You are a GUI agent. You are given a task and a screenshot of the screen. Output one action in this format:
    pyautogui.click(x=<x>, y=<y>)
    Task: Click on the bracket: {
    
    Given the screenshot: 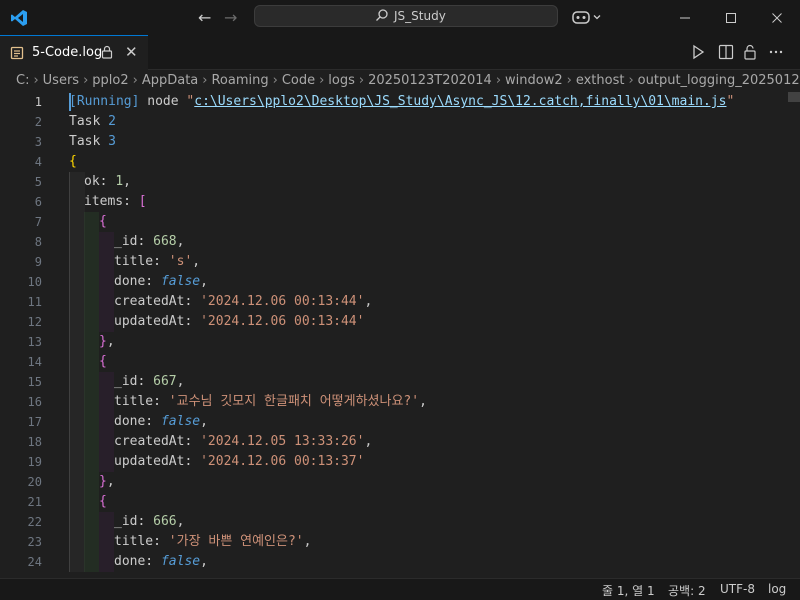 What is the action you would take?
    pyautogui.click(x=103, y=221)
    